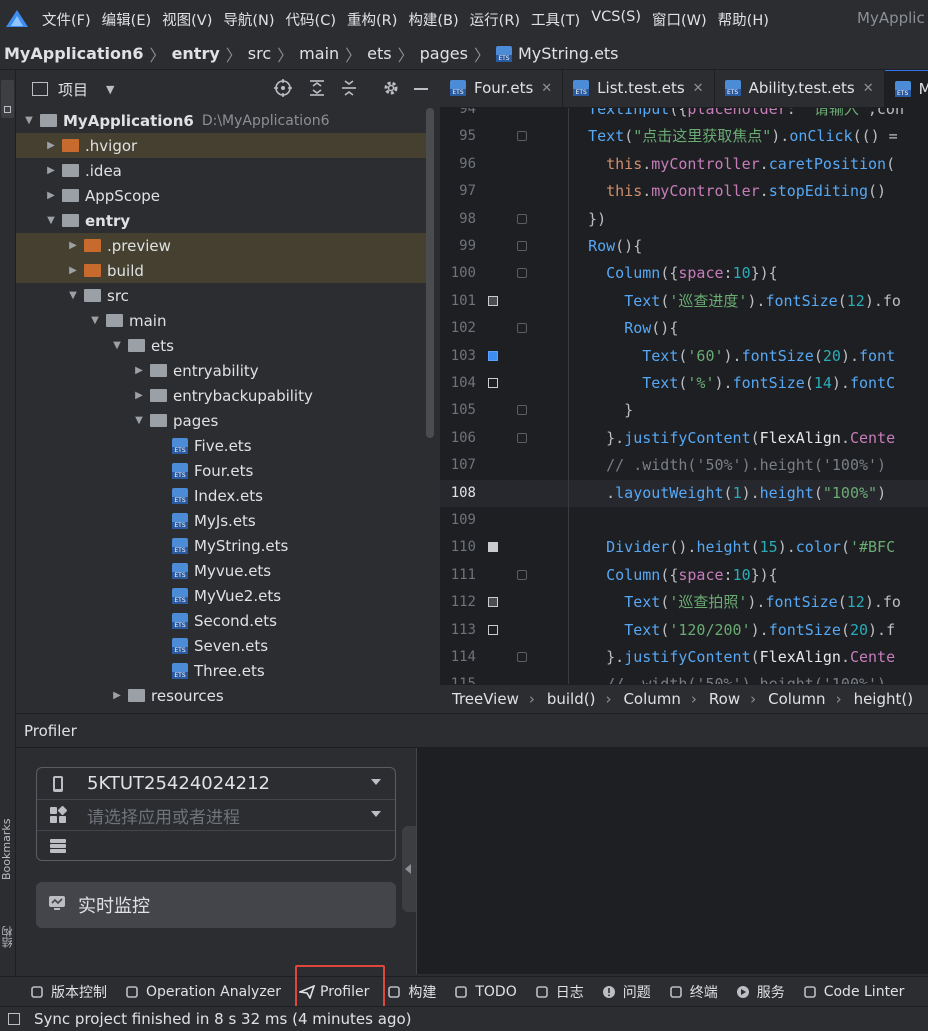 The height and width of the screenshot is (1031, 928). I want to click on code-line: 114 }.justifyContent(FlexAlign.Cente, so click(684, 657).